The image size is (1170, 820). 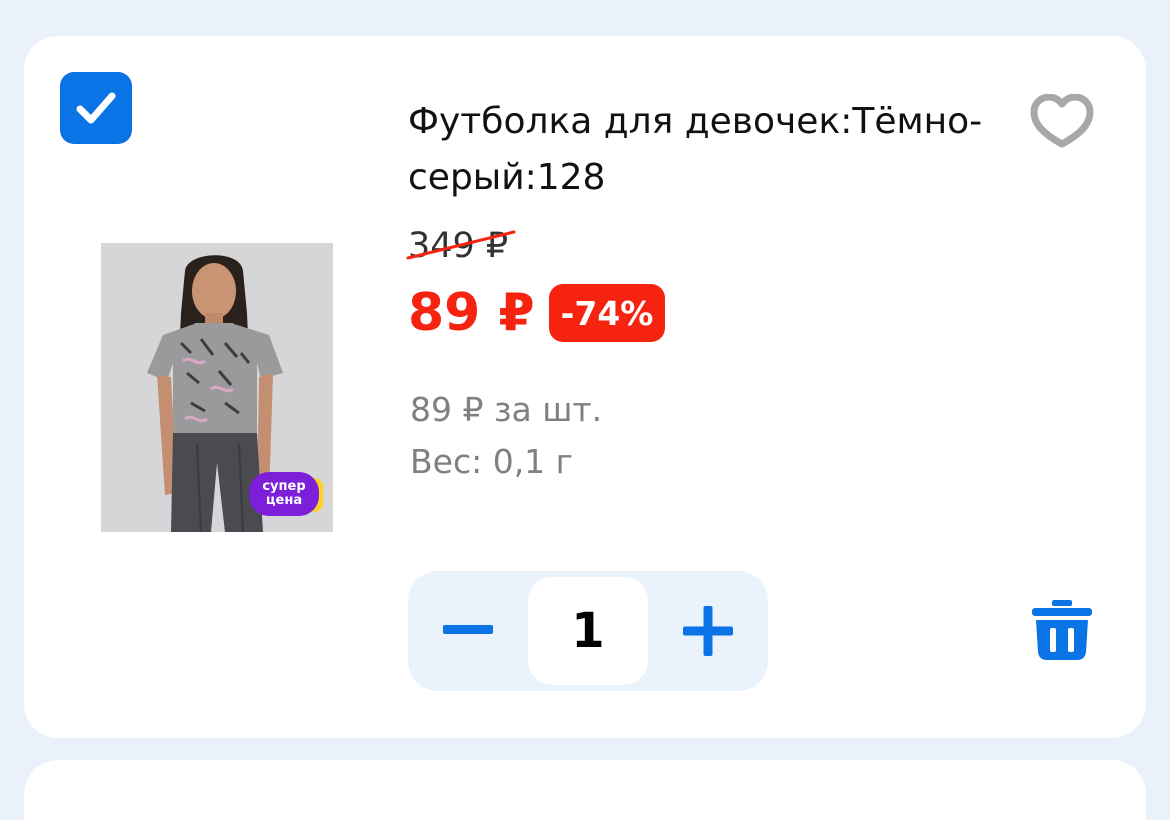 I want to click on increase-quantity-button, so click(x=708, y=631).